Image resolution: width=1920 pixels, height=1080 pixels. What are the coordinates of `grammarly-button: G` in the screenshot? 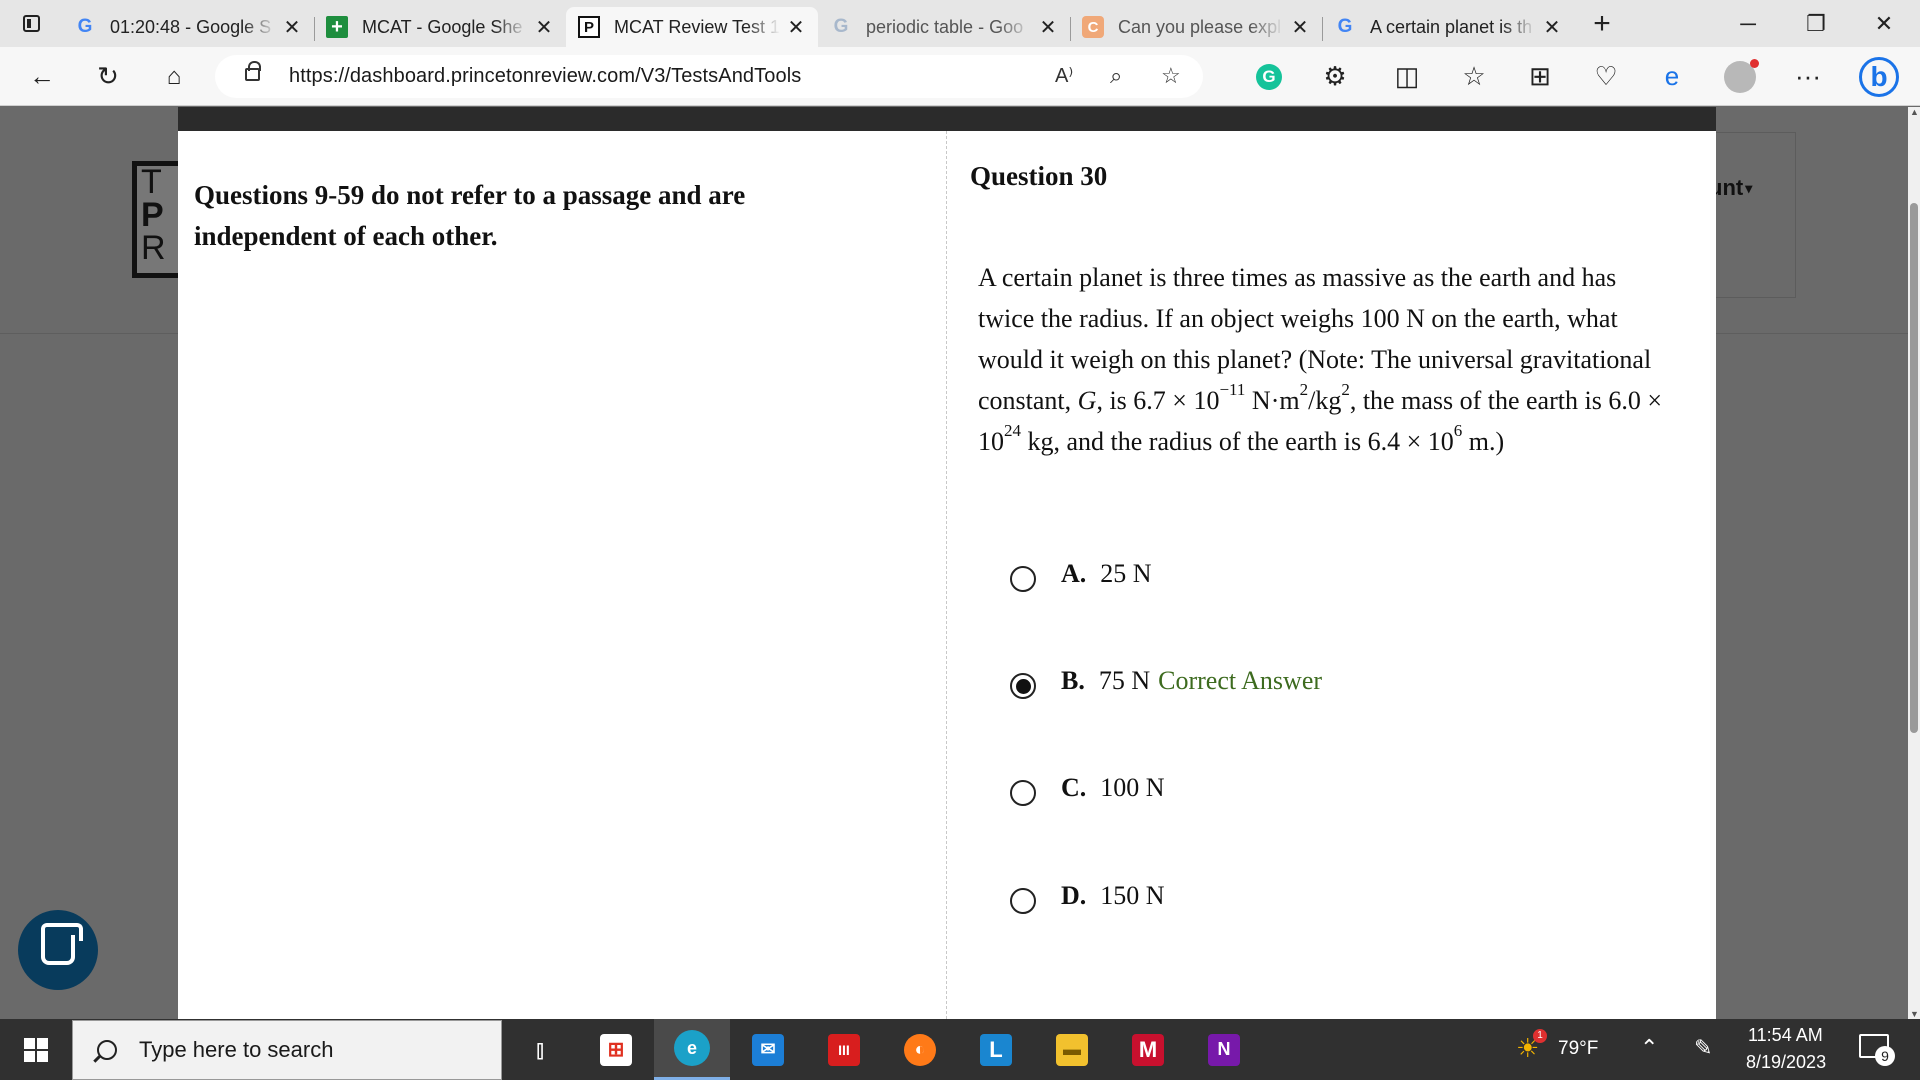 It's located at (1269, 76).